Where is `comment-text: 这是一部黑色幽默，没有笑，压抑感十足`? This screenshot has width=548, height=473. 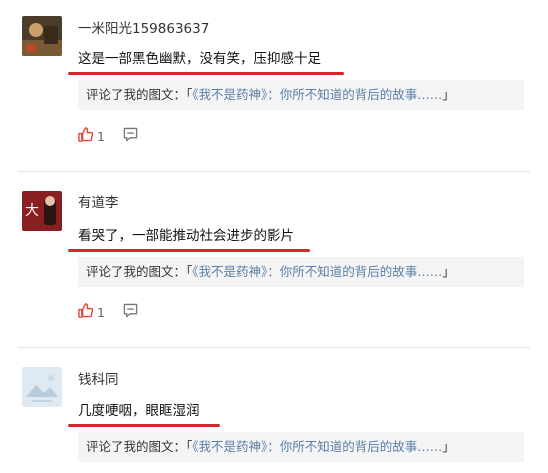
comment-text: 这是一部黑色幽默，没有笑，压抑感十足 is located at coordinates (199, 59).